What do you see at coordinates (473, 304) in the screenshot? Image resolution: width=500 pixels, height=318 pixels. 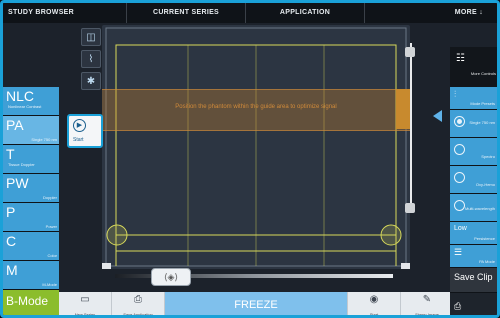 I see `save-clip-icon-button: ⎙` at bounding box center [473, 304].